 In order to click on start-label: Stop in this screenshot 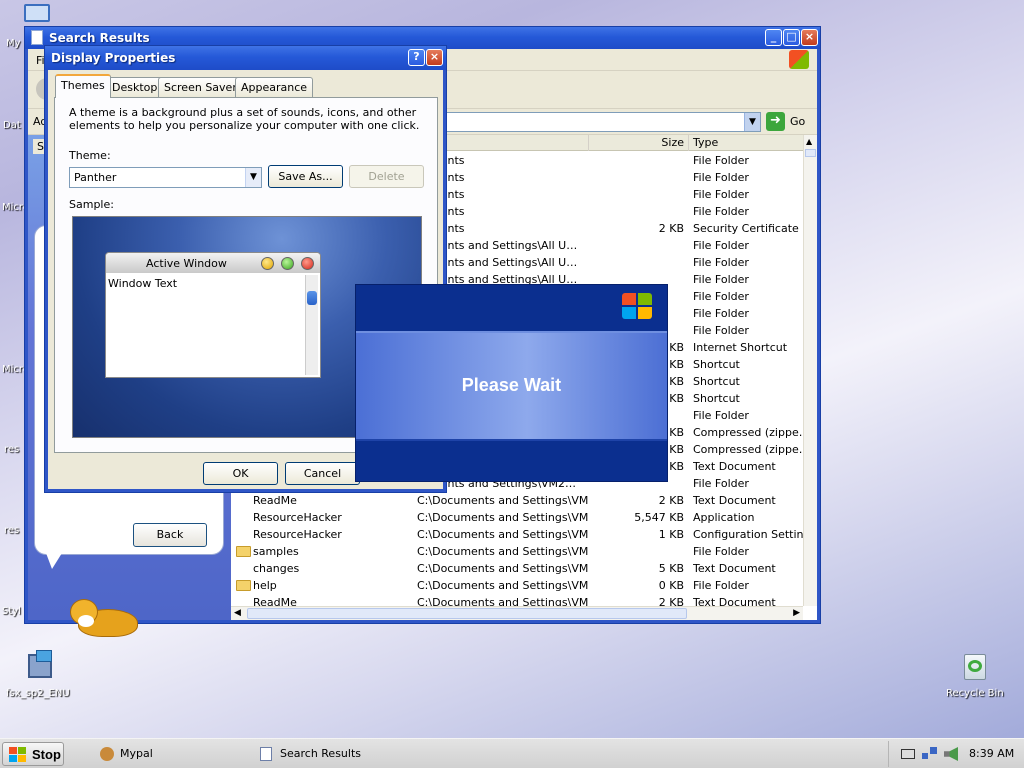, I will do `click(46, 754)`.